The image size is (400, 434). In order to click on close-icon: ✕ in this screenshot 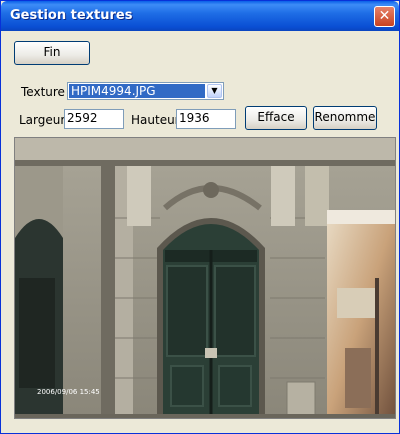, I will do `click(384, 16)`.